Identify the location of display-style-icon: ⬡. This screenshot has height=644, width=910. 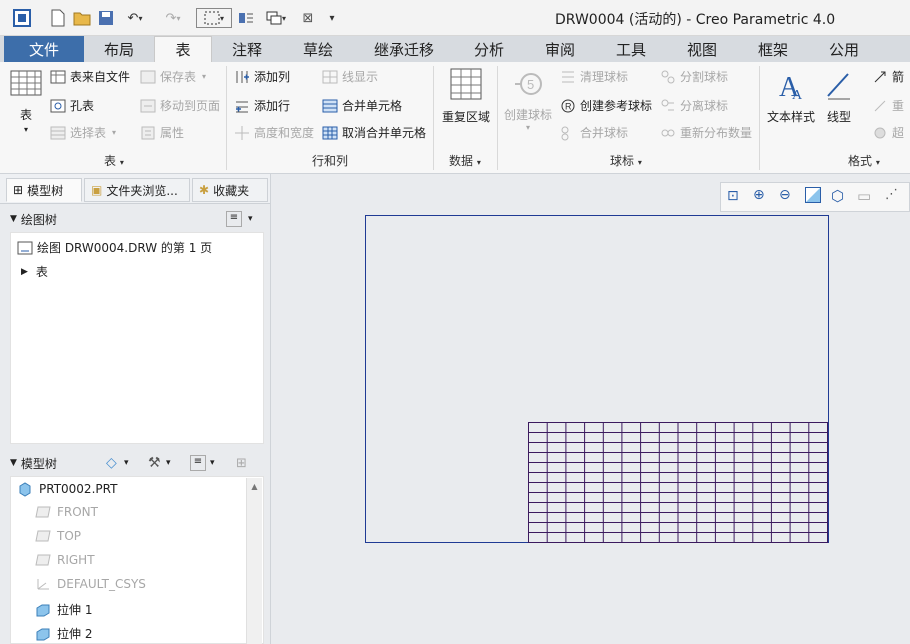
(837, 196).